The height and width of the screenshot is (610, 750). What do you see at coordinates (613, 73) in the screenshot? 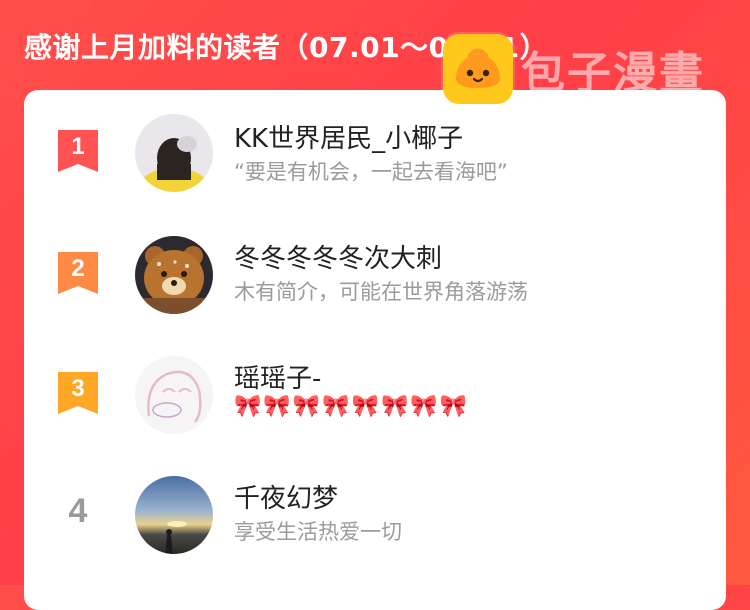
I see `watermark-text: 包子漫畫` at bounding box center [613, 73].